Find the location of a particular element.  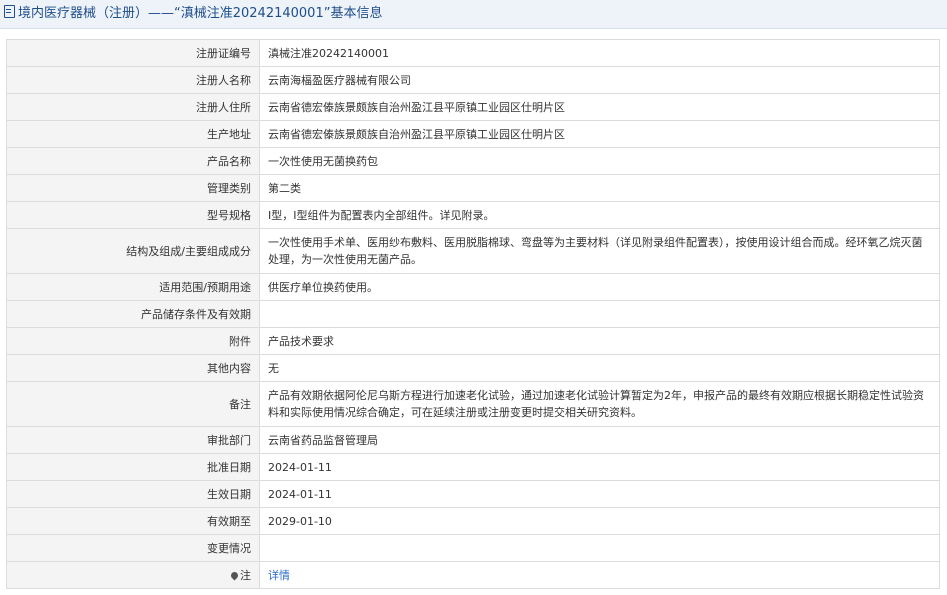

row-label: 注册人住所 is located at coordinates (133, 107).